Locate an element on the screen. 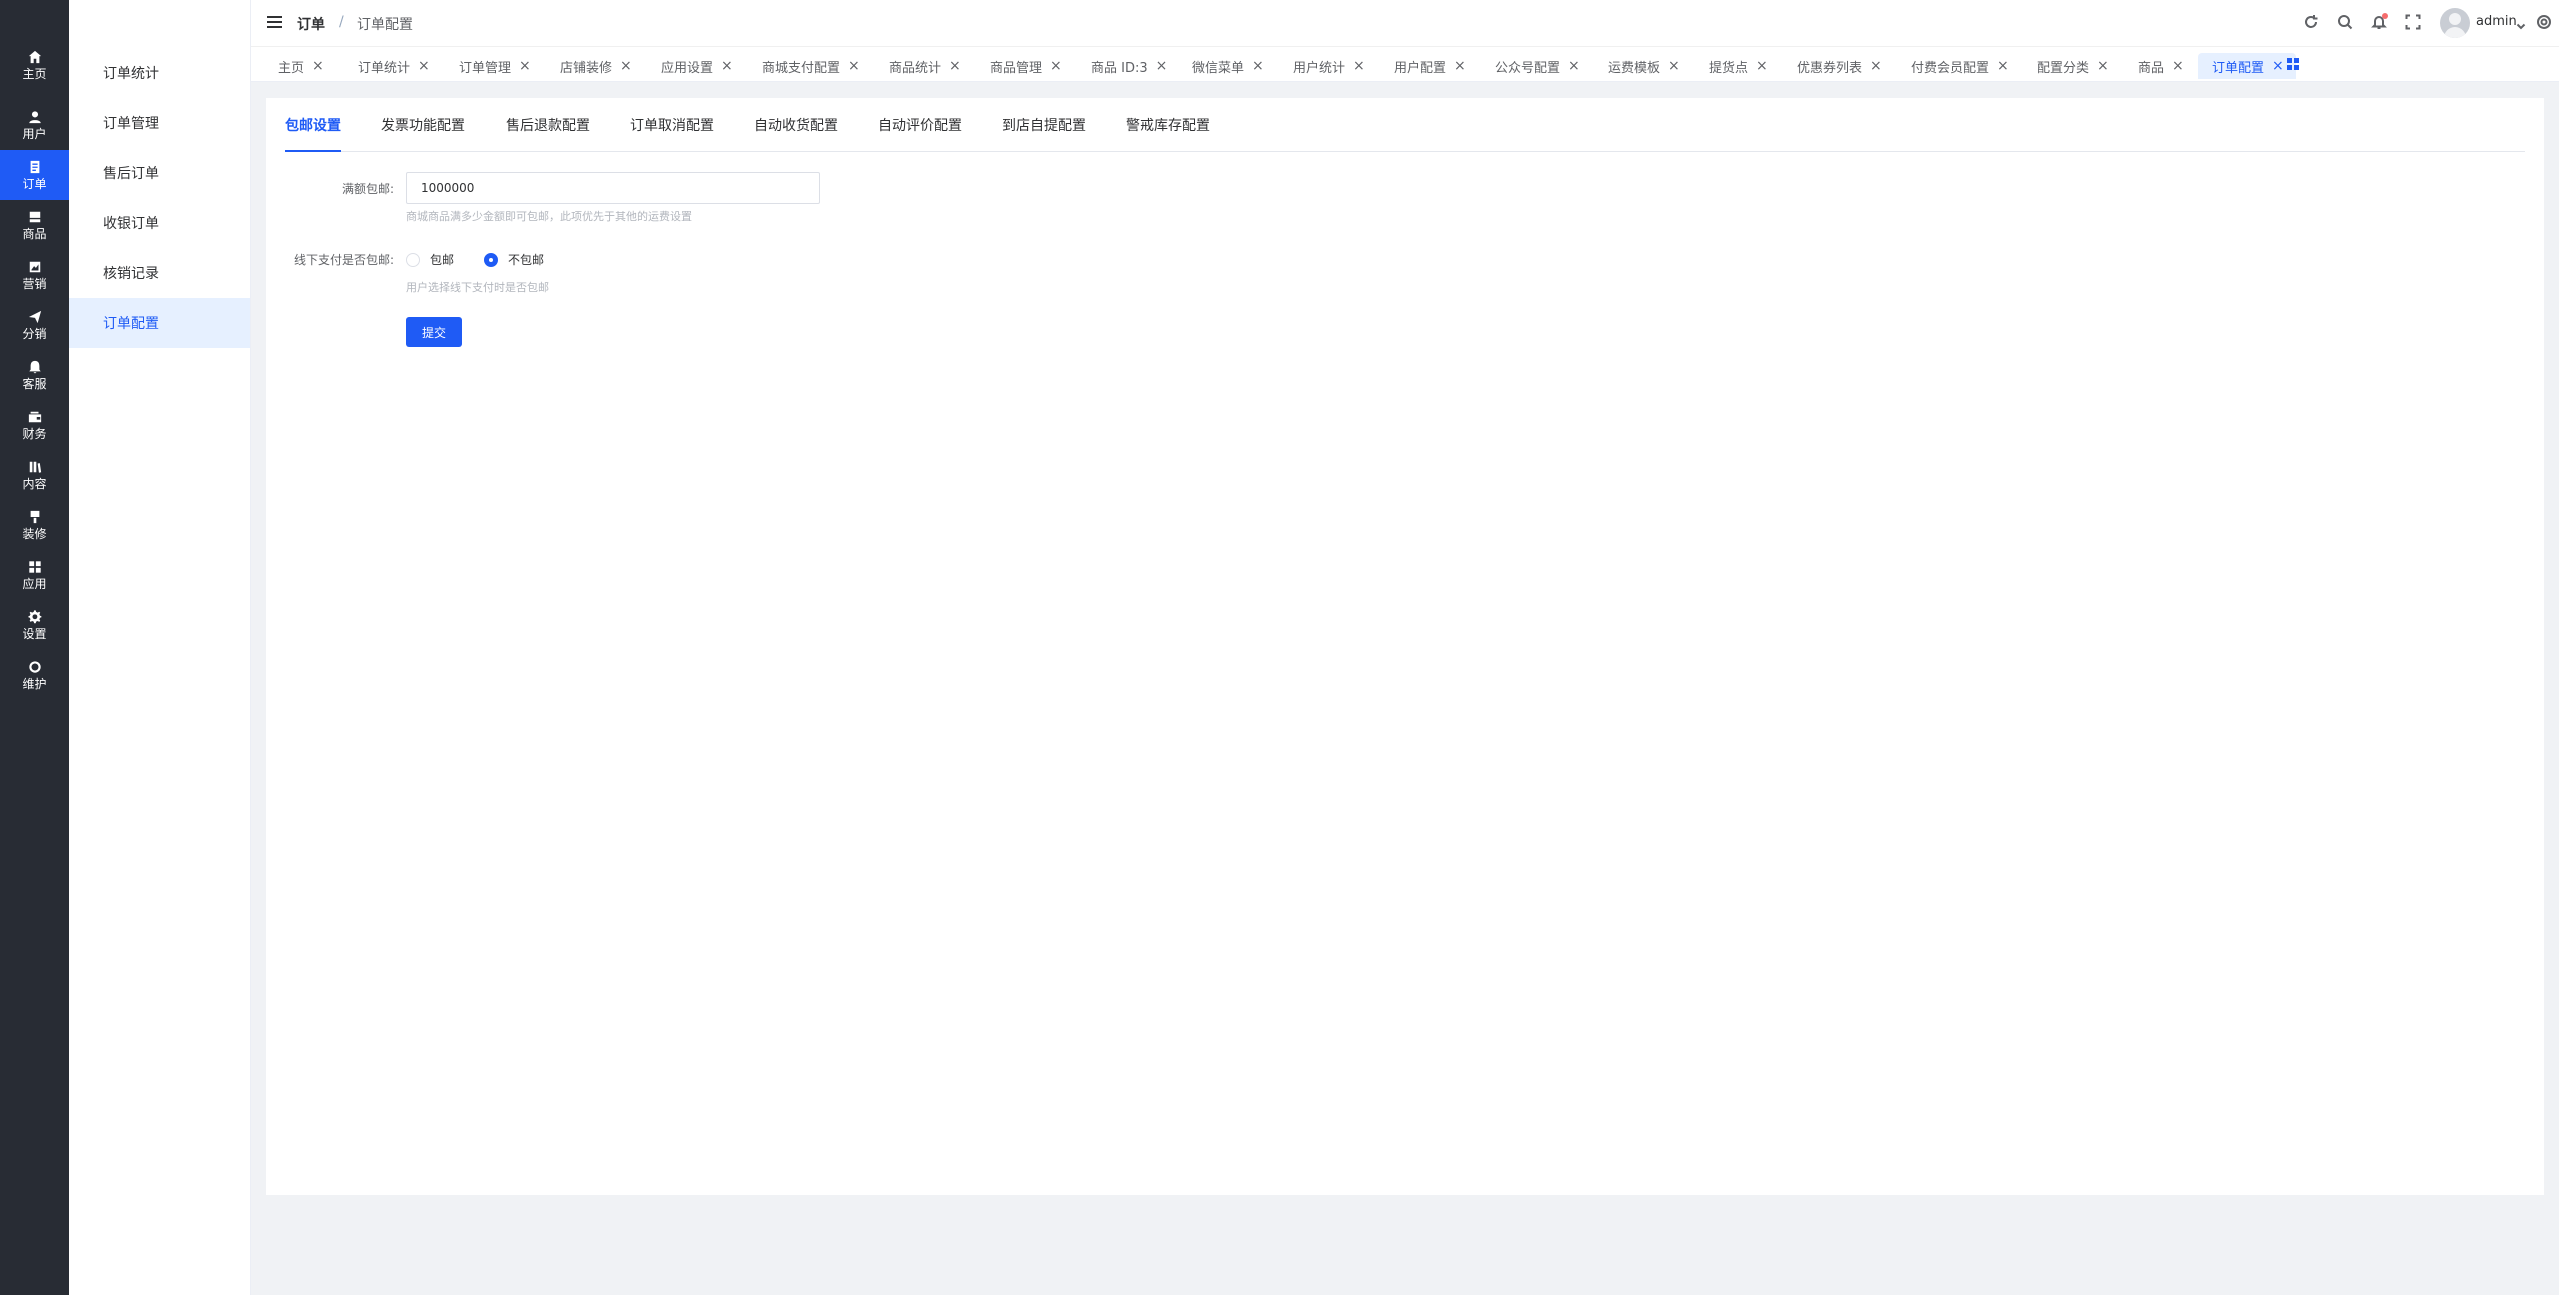 This screenshot has width=2559, height=1295. tag-label: 用户配置 is located at coordinates (1420, 68).